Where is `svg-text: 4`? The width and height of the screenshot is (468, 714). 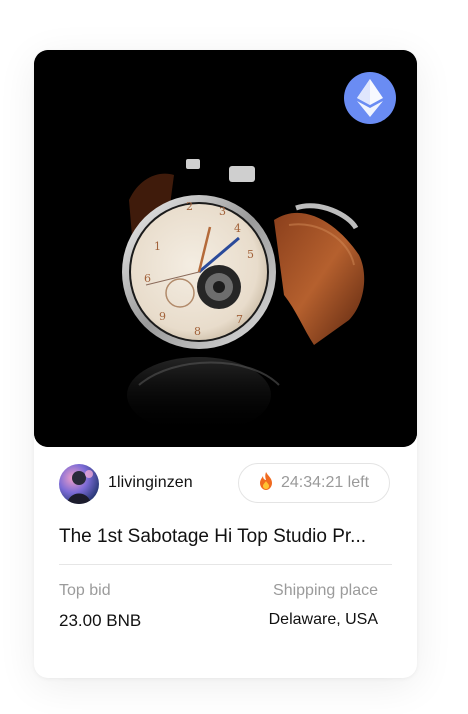 svg-text: 4 is located at coordinates (237, 228).